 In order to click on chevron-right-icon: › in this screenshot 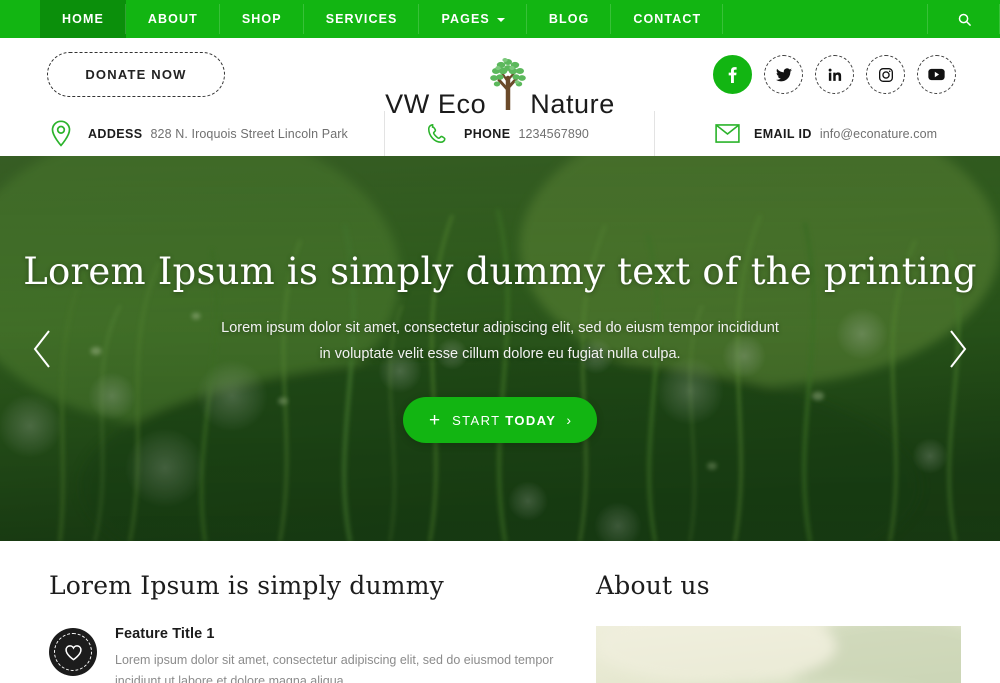, I will do `click(569, 420)`.